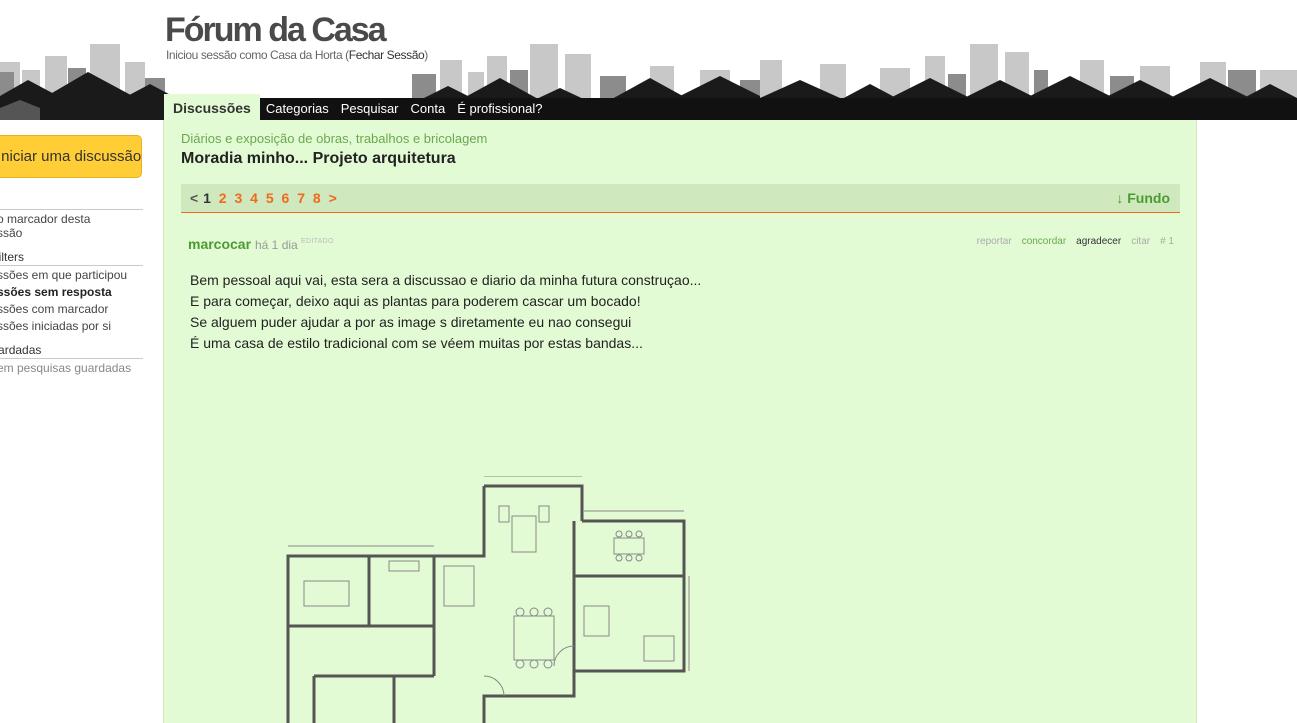  Describe the element at coordinates (194, 198) in the screenshot. I see `pager-prev: <` at that location.